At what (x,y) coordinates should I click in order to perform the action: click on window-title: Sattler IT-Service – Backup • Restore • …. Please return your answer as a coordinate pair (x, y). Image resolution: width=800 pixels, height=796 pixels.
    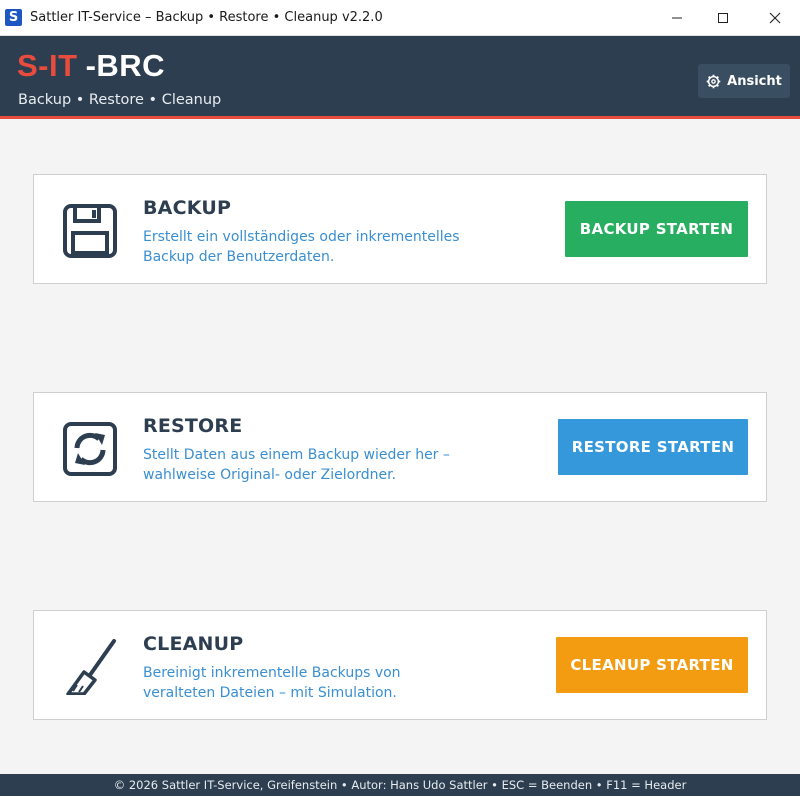
    Looking at the image, I should click on (206, 17).